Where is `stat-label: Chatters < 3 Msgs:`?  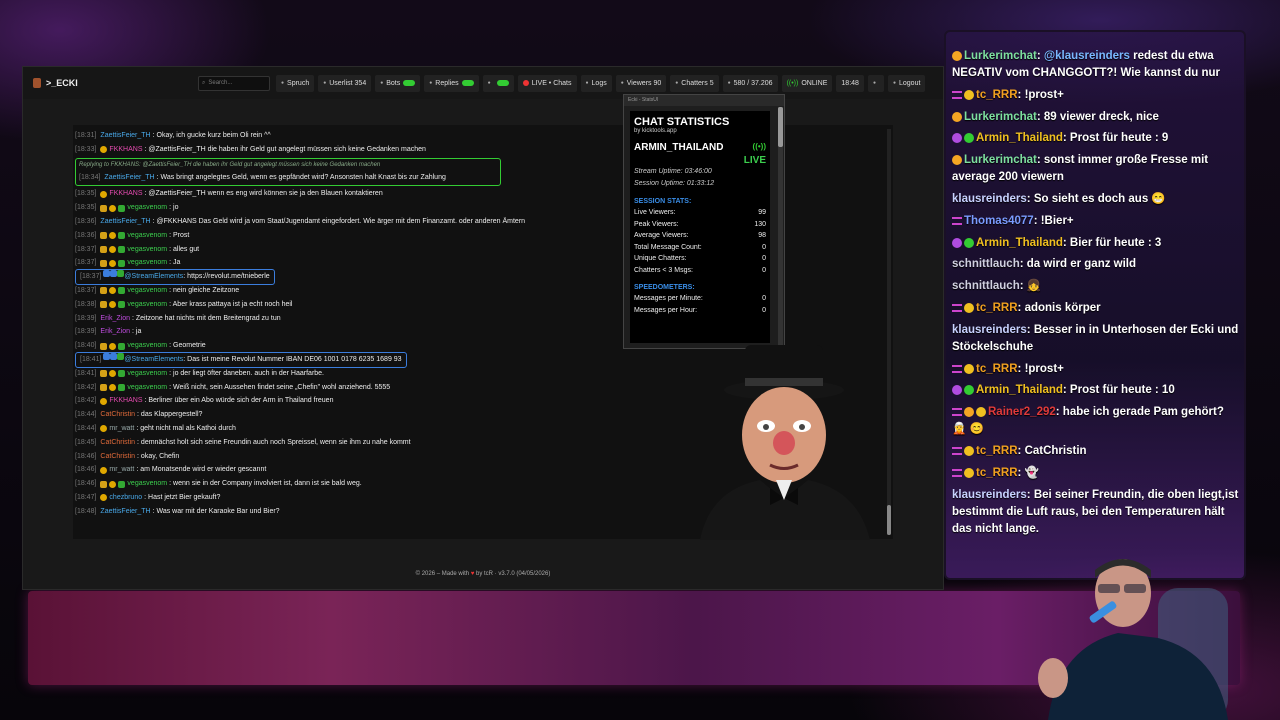 stat-label: Chatters < 3 Msgs: is located at coordinates (663, 270).